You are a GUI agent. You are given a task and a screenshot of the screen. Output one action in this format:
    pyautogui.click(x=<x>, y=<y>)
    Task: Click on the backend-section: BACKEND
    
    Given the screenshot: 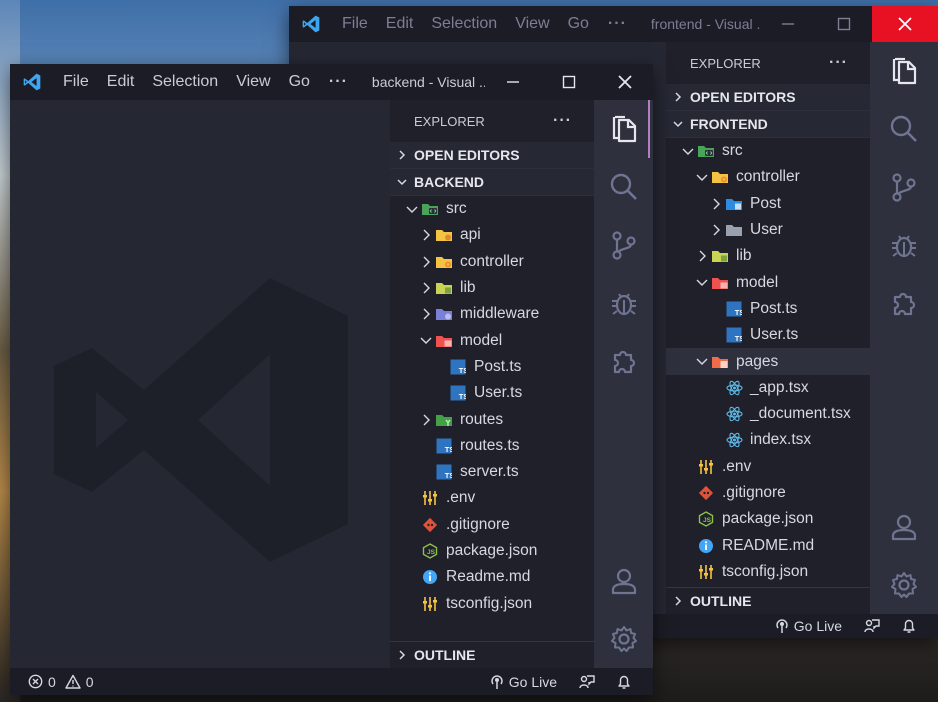 What is the action you would take?
    pyautogui.click(x=492, y=182)
    